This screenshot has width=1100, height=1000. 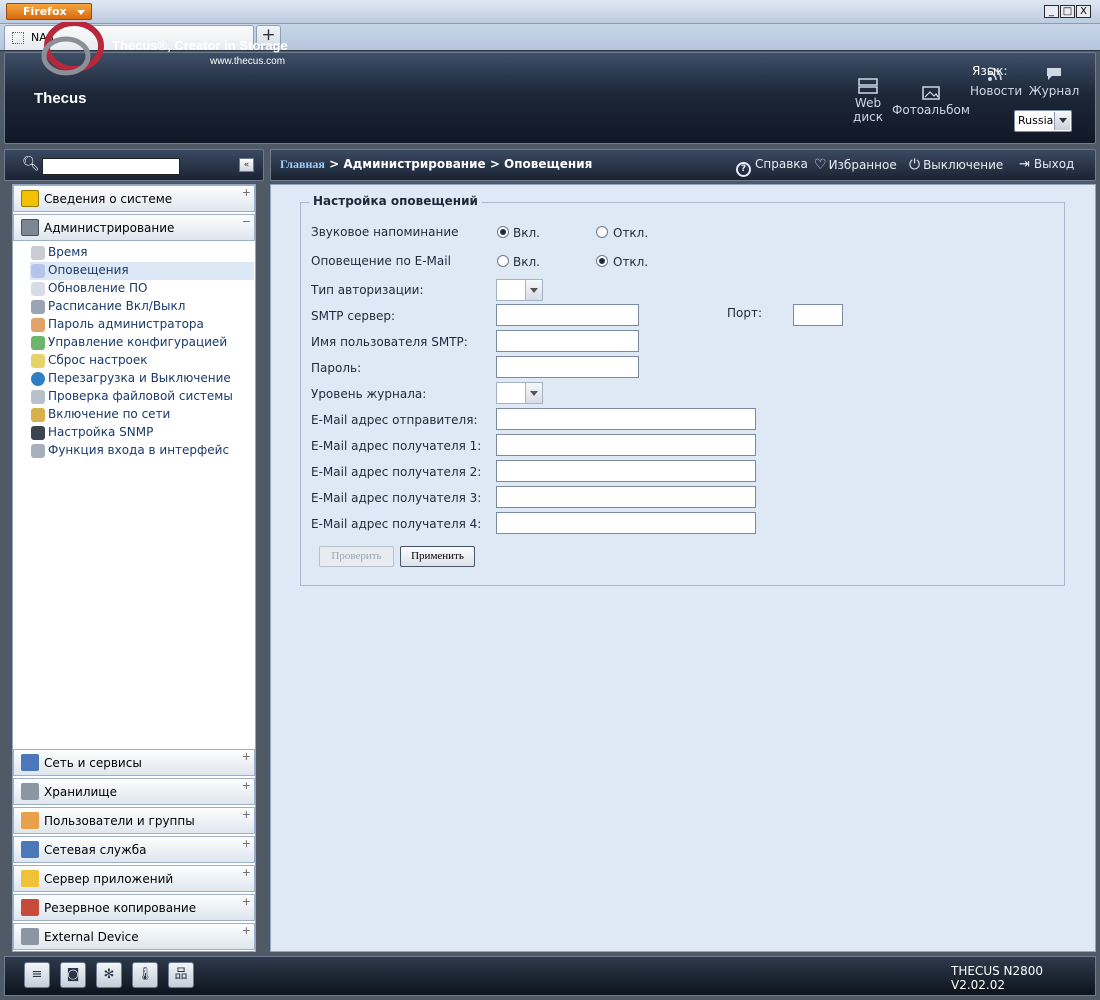 What do you see at coordinates (868, 110) in the screenshot?
I see `header-link-label: Web диск` at bounding box center [868, 110].